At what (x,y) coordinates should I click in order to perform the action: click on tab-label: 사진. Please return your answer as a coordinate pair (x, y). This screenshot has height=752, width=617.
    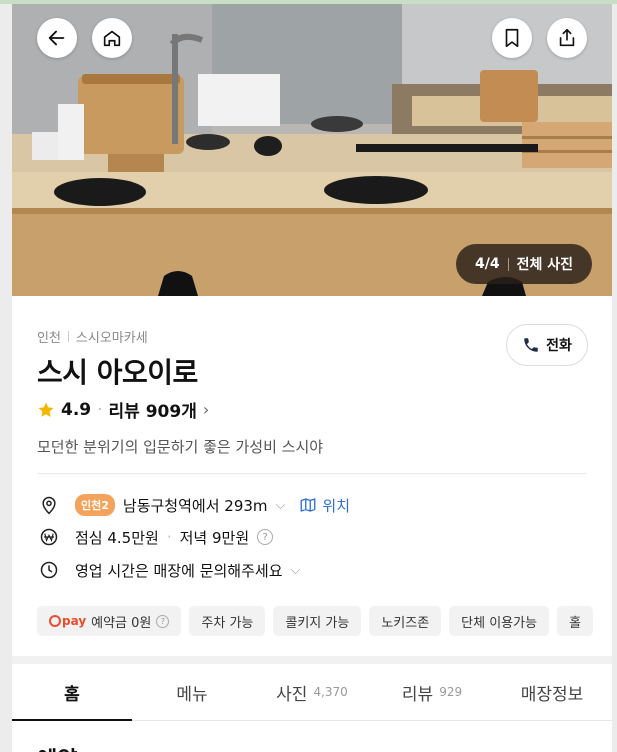
    Looking at the image, I should click on (292, 694).